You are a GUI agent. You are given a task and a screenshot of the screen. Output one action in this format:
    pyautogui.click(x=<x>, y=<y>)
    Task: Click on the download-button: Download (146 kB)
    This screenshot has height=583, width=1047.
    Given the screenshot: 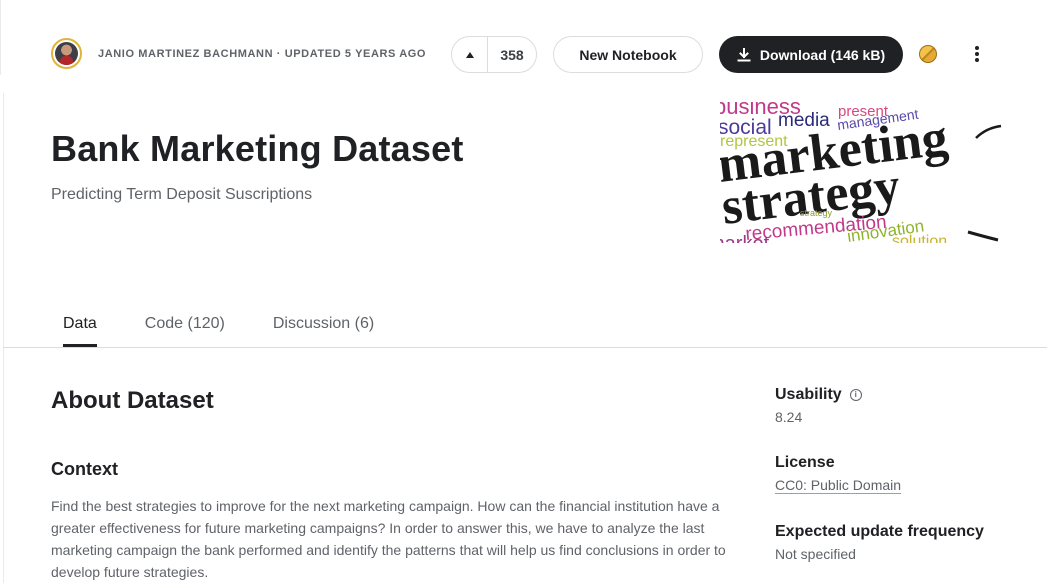 What is the action you would take?
    pyautogui.click(x=811, y=54)
    